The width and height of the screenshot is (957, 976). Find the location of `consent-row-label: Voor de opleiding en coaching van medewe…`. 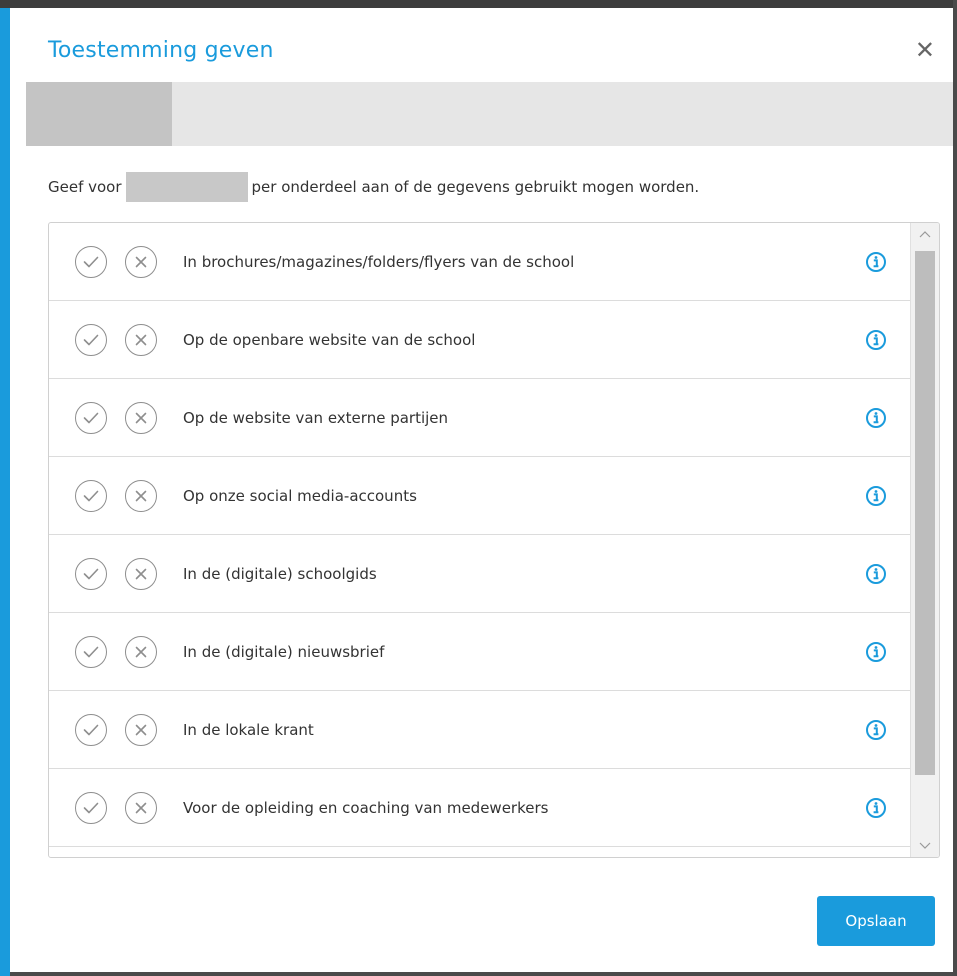

consent-row-label: Voor de opleiding en coaching van medewe… is located at coordinates (366, 807).